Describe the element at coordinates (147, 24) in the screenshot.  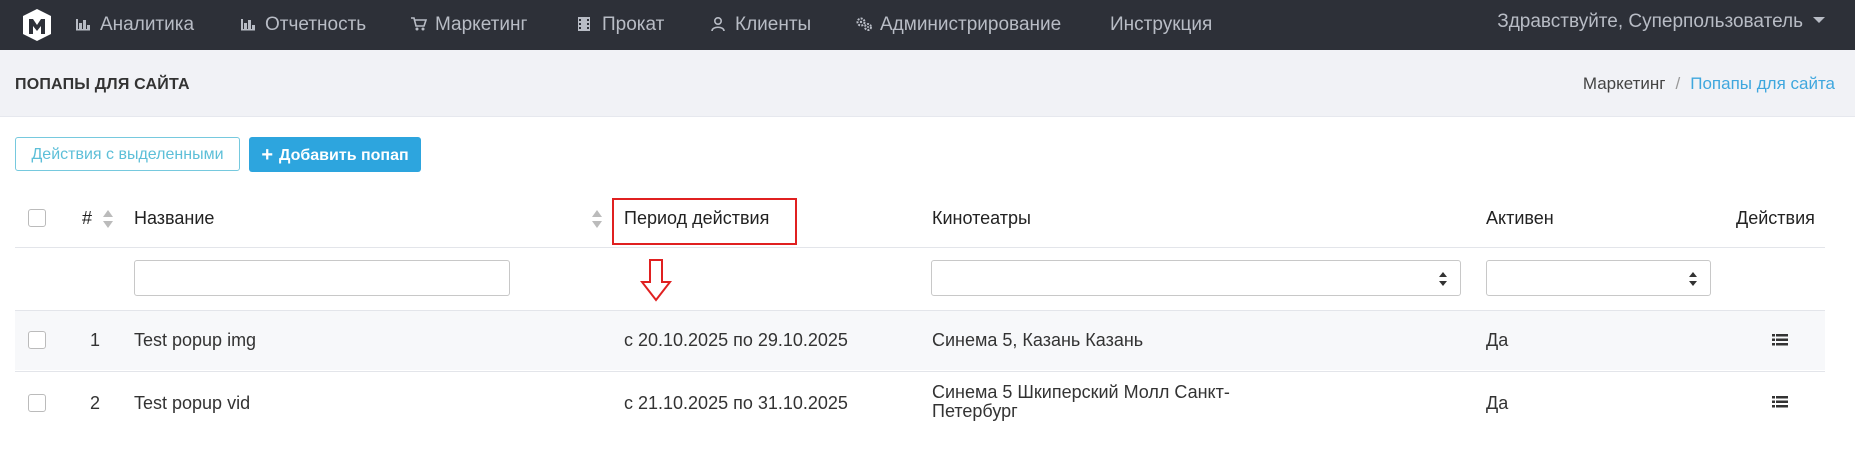
I see `nav-item-label: Аналитика` at that location.